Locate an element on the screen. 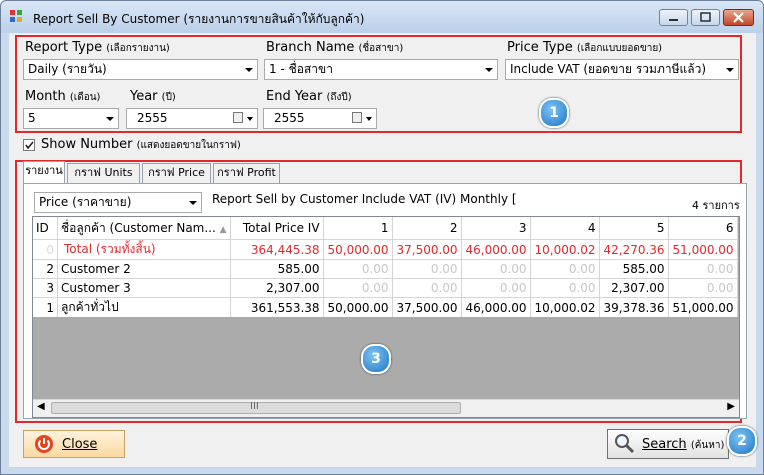 The image size is (764, 475). cell-customer: Customer 2 is located at coordinates (144, 269).